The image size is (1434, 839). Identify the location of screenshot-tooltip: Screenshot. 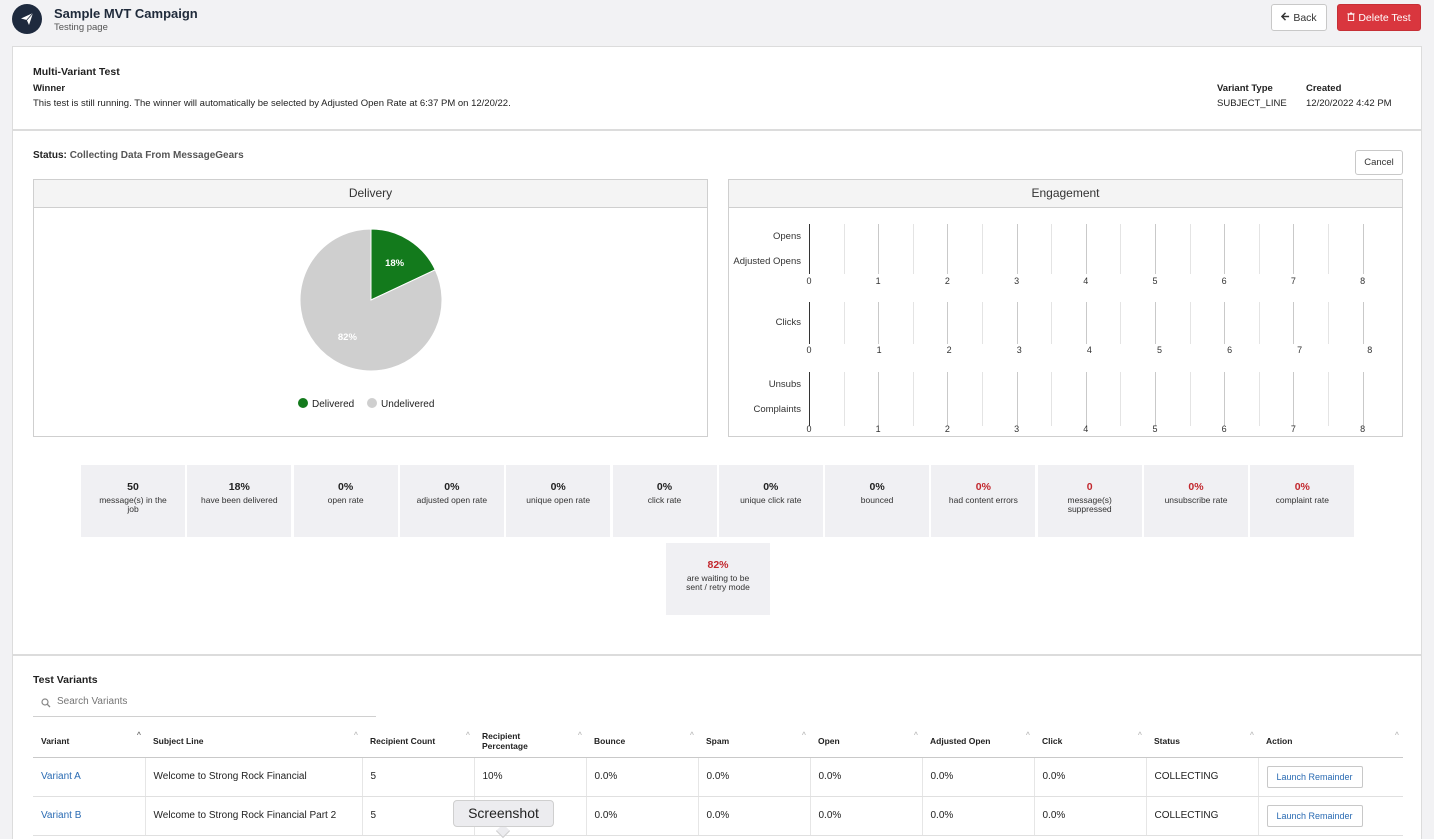
(503, 813).